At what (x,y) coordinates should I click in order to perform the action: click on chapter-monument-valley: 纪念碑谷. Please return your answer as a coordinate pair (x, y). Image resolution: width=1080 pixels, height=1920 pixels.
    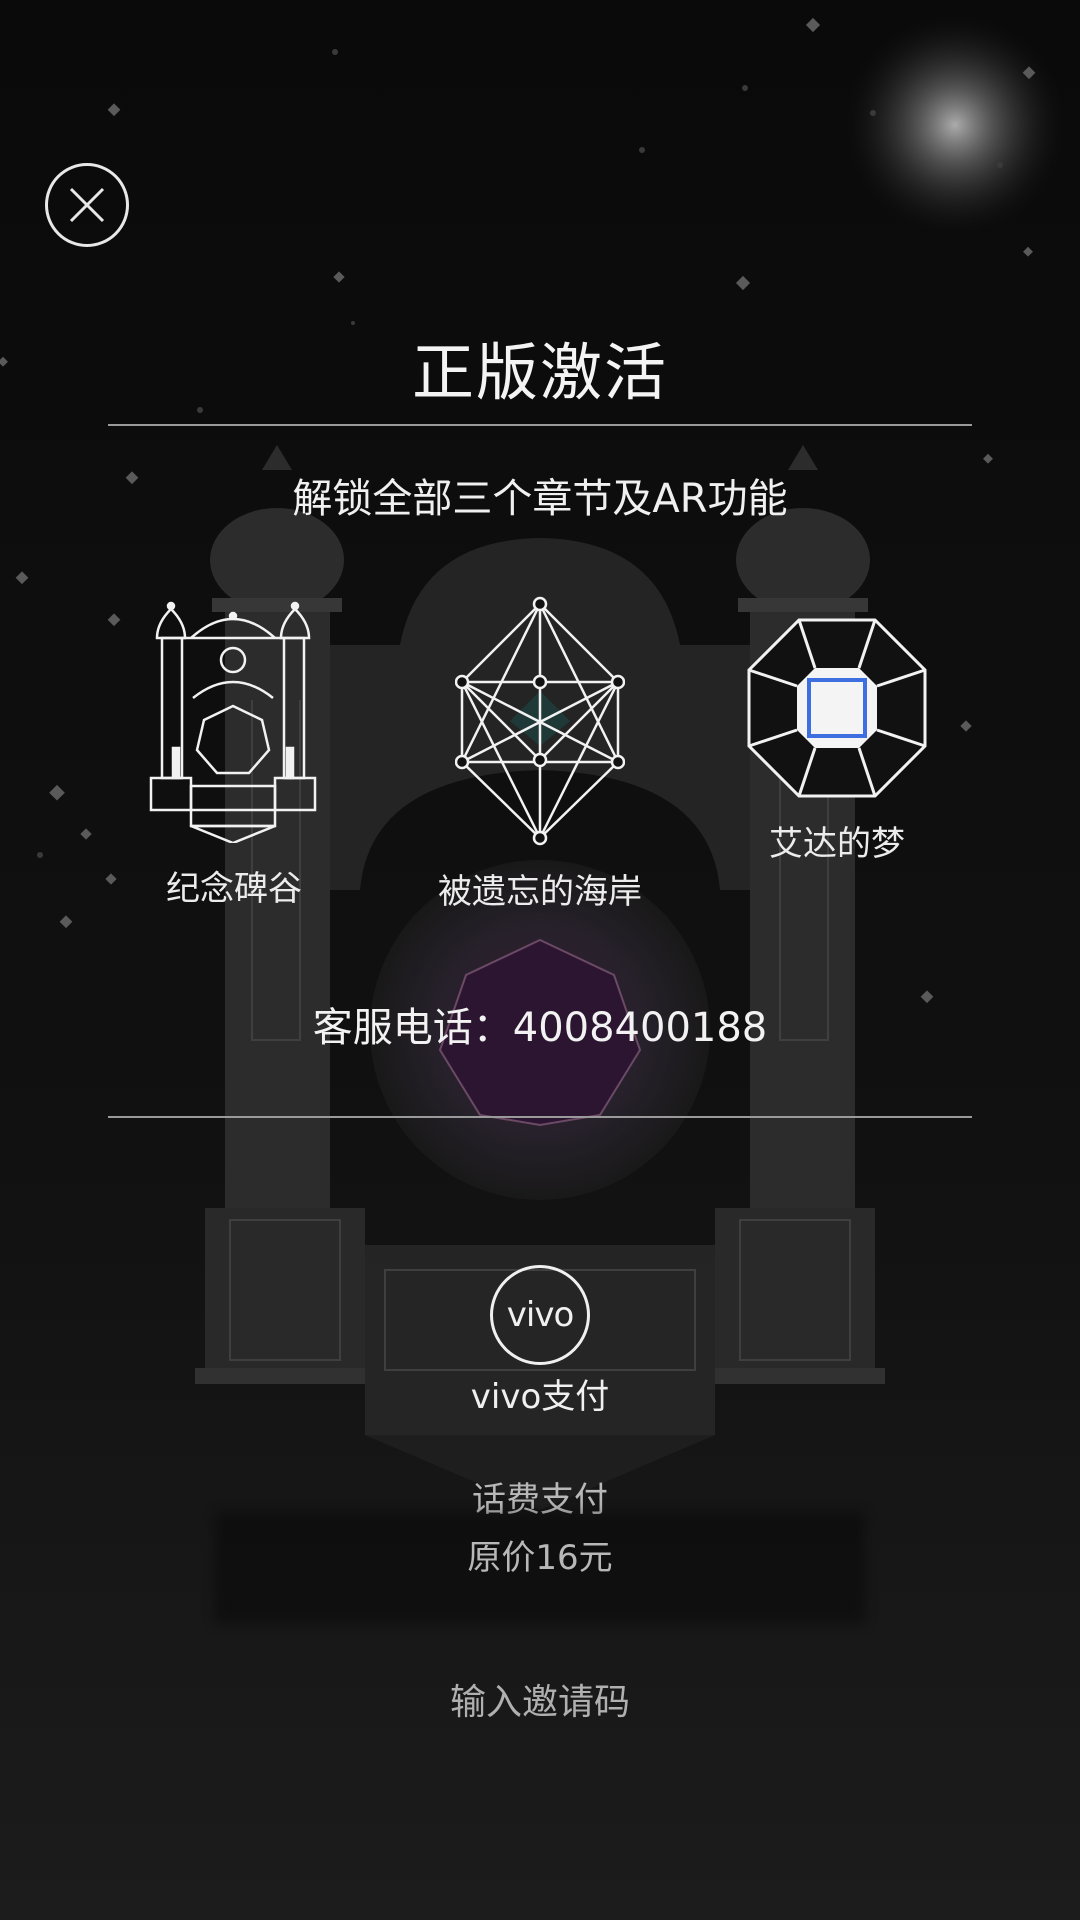
    Looking at the image, I should click on (234, 754).